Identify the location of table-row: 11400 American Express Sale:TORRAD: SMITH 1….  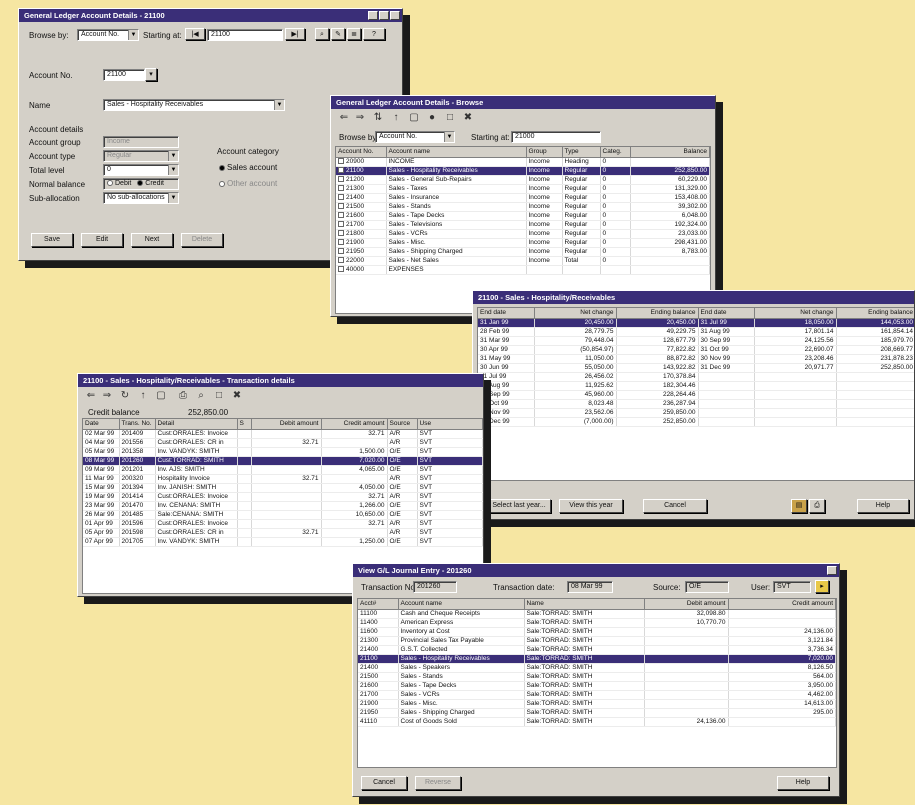
(597, 623).